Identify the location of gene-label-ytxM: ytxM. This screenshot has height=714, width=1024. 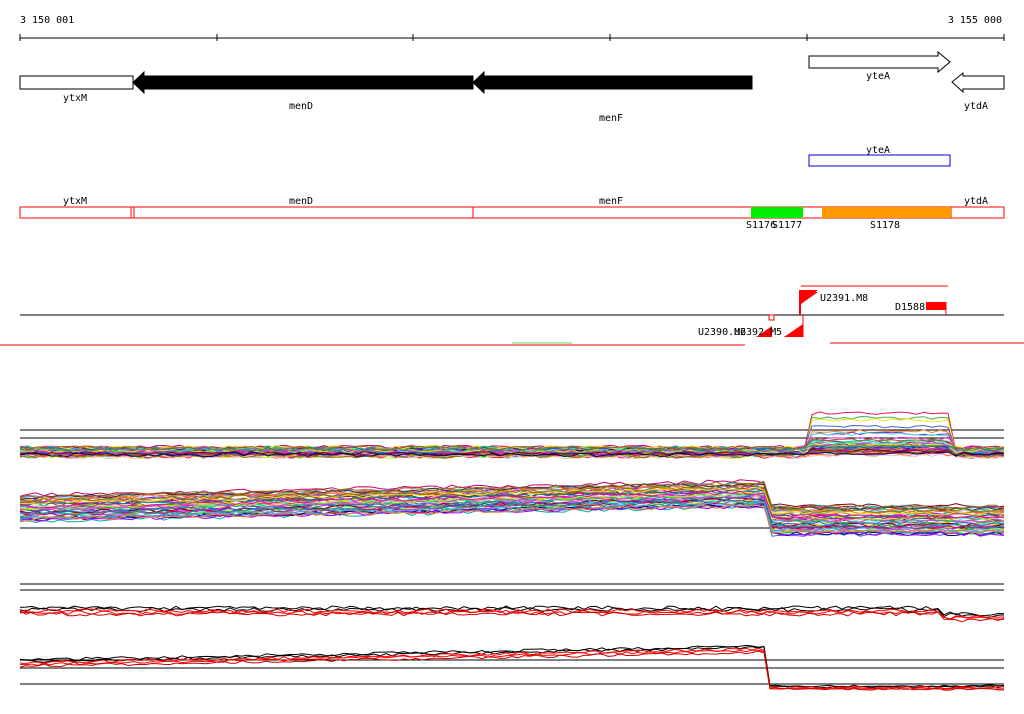
(75, 98).